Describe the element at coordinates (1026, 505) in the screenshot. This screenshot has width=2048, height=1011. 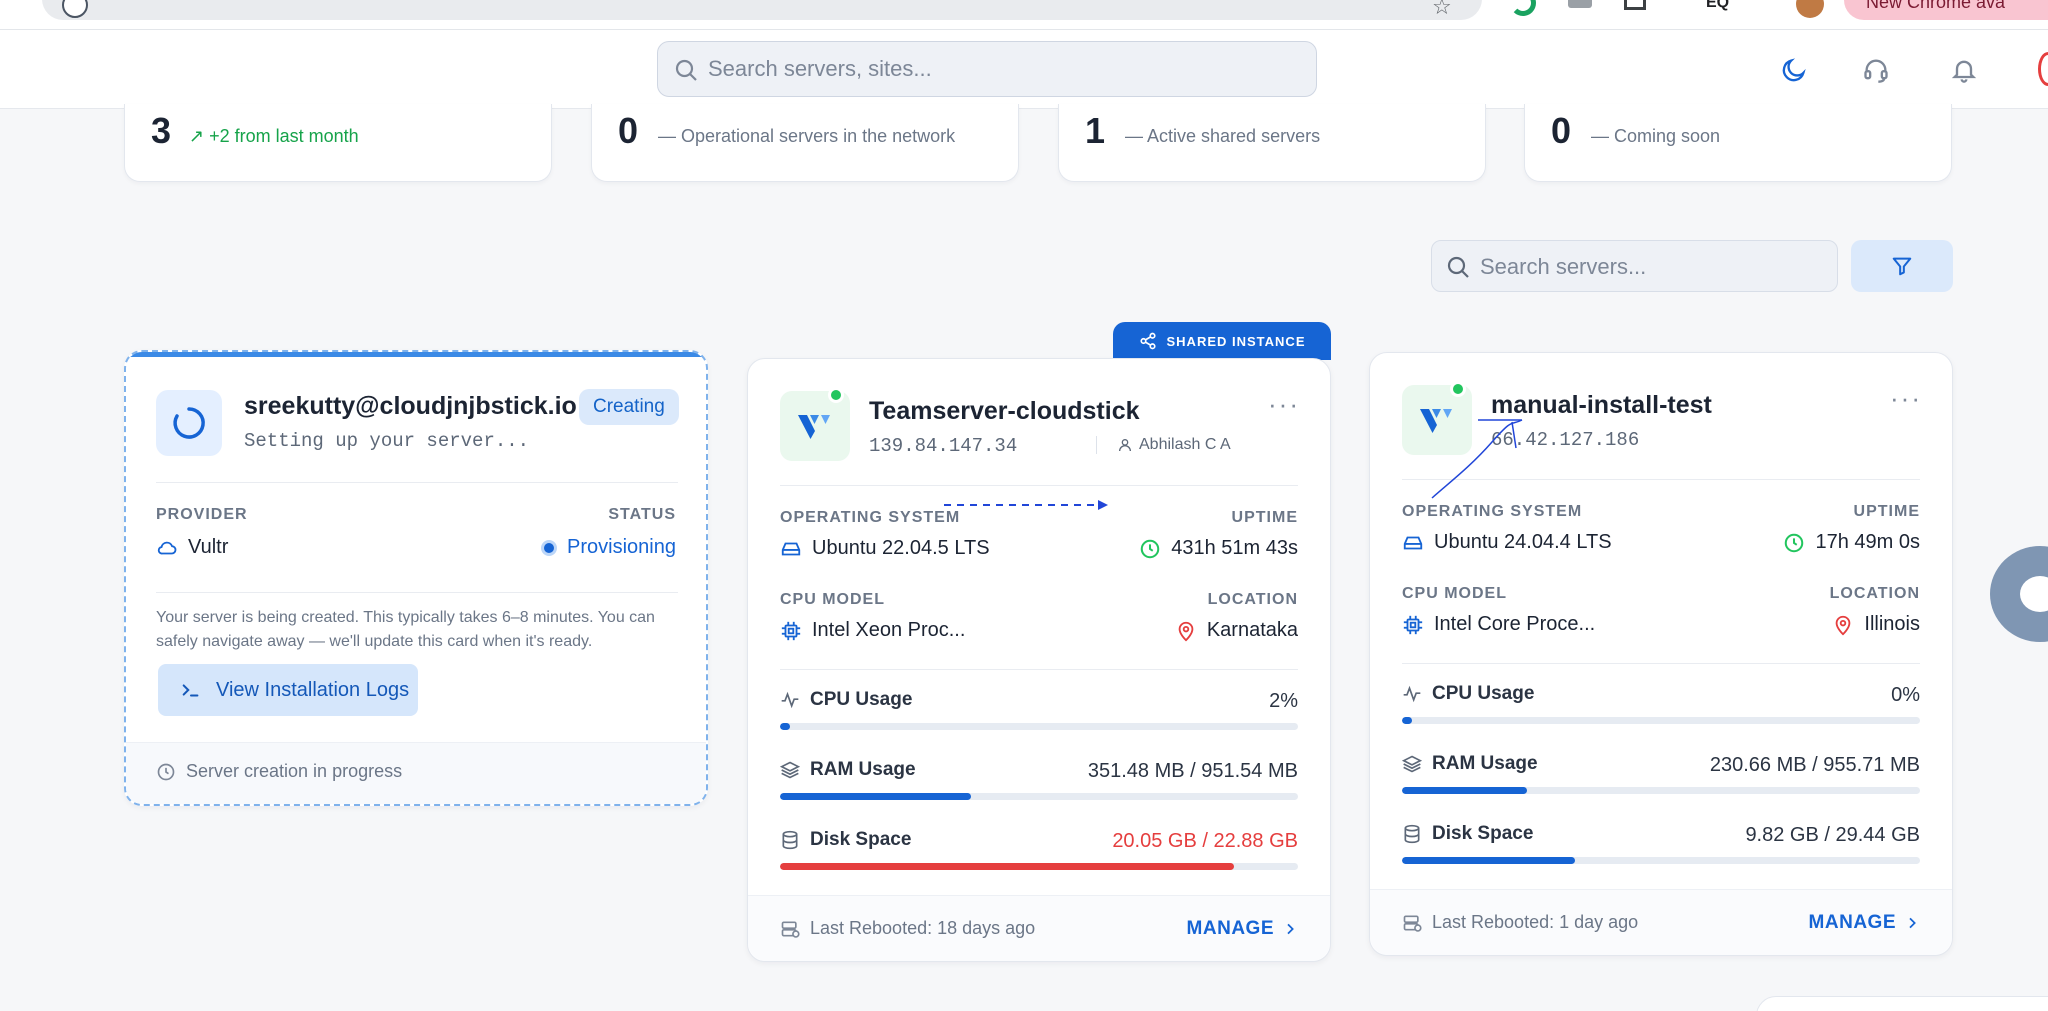
I see `annotation-arrow` at that location.